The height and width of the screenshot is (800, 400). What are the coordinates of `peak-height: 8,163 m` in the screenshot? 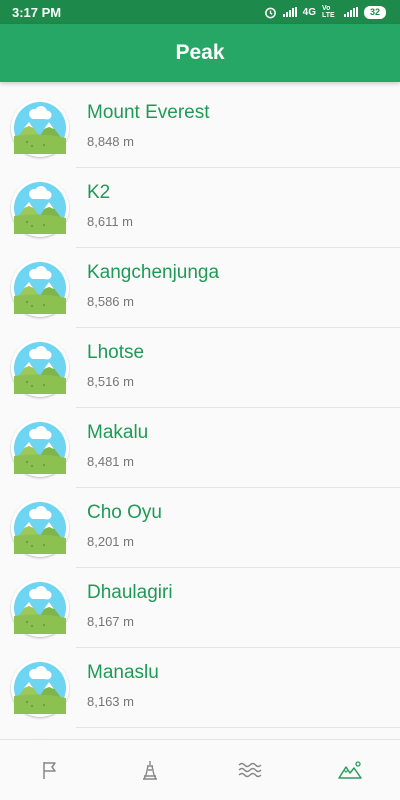 It's located at (110, 701).